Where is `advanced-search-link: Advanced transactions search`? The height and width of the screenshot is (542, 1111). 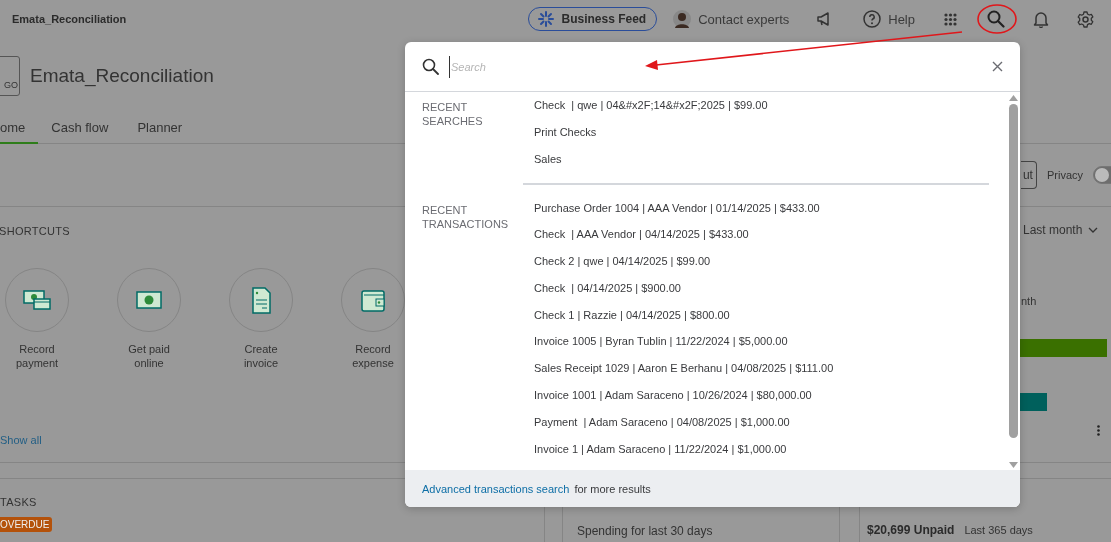 advanced-search-link: Advanced transactions search is located at coordinates (496, 488).